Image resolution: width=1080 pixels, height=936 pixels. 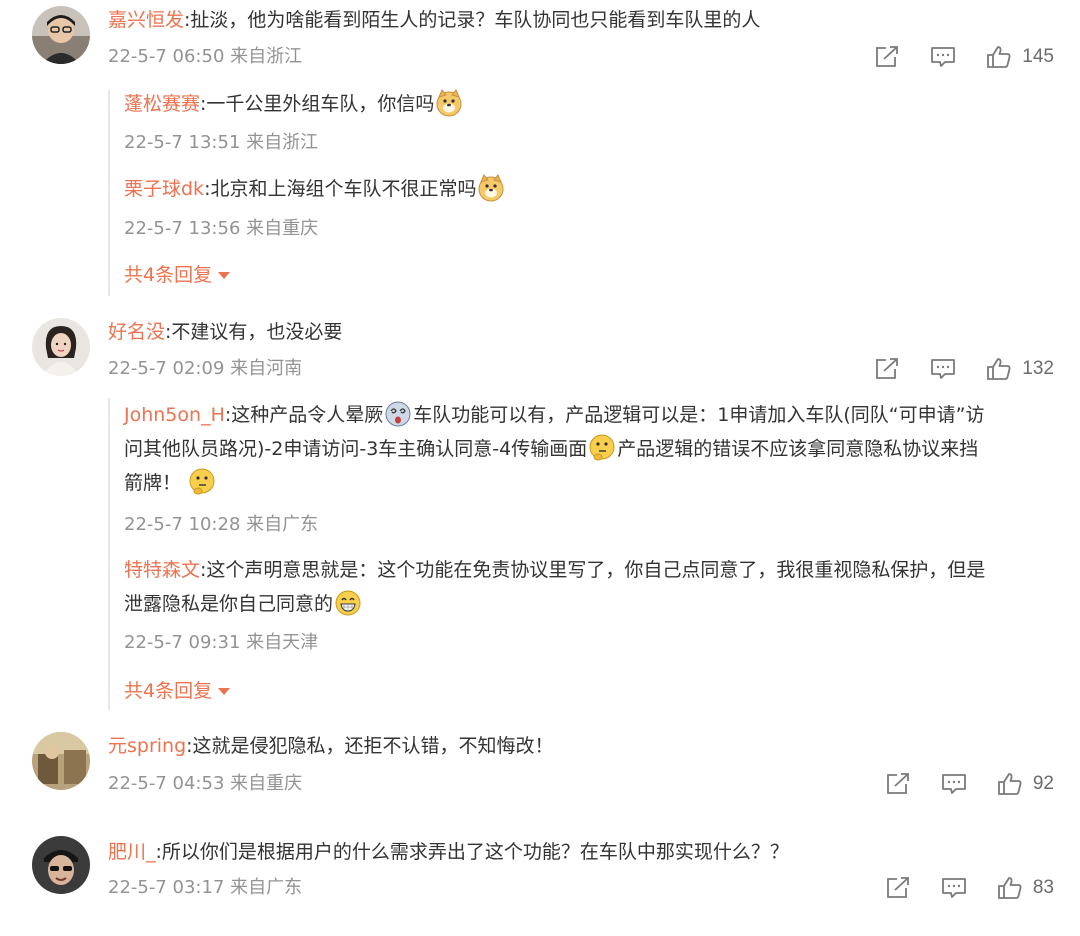 What do you see at coordinates (340, 189) in the screenshot?
I see `reply-text: :北京和上海组个车队不很正常吗` at bounding box center [340, 189].